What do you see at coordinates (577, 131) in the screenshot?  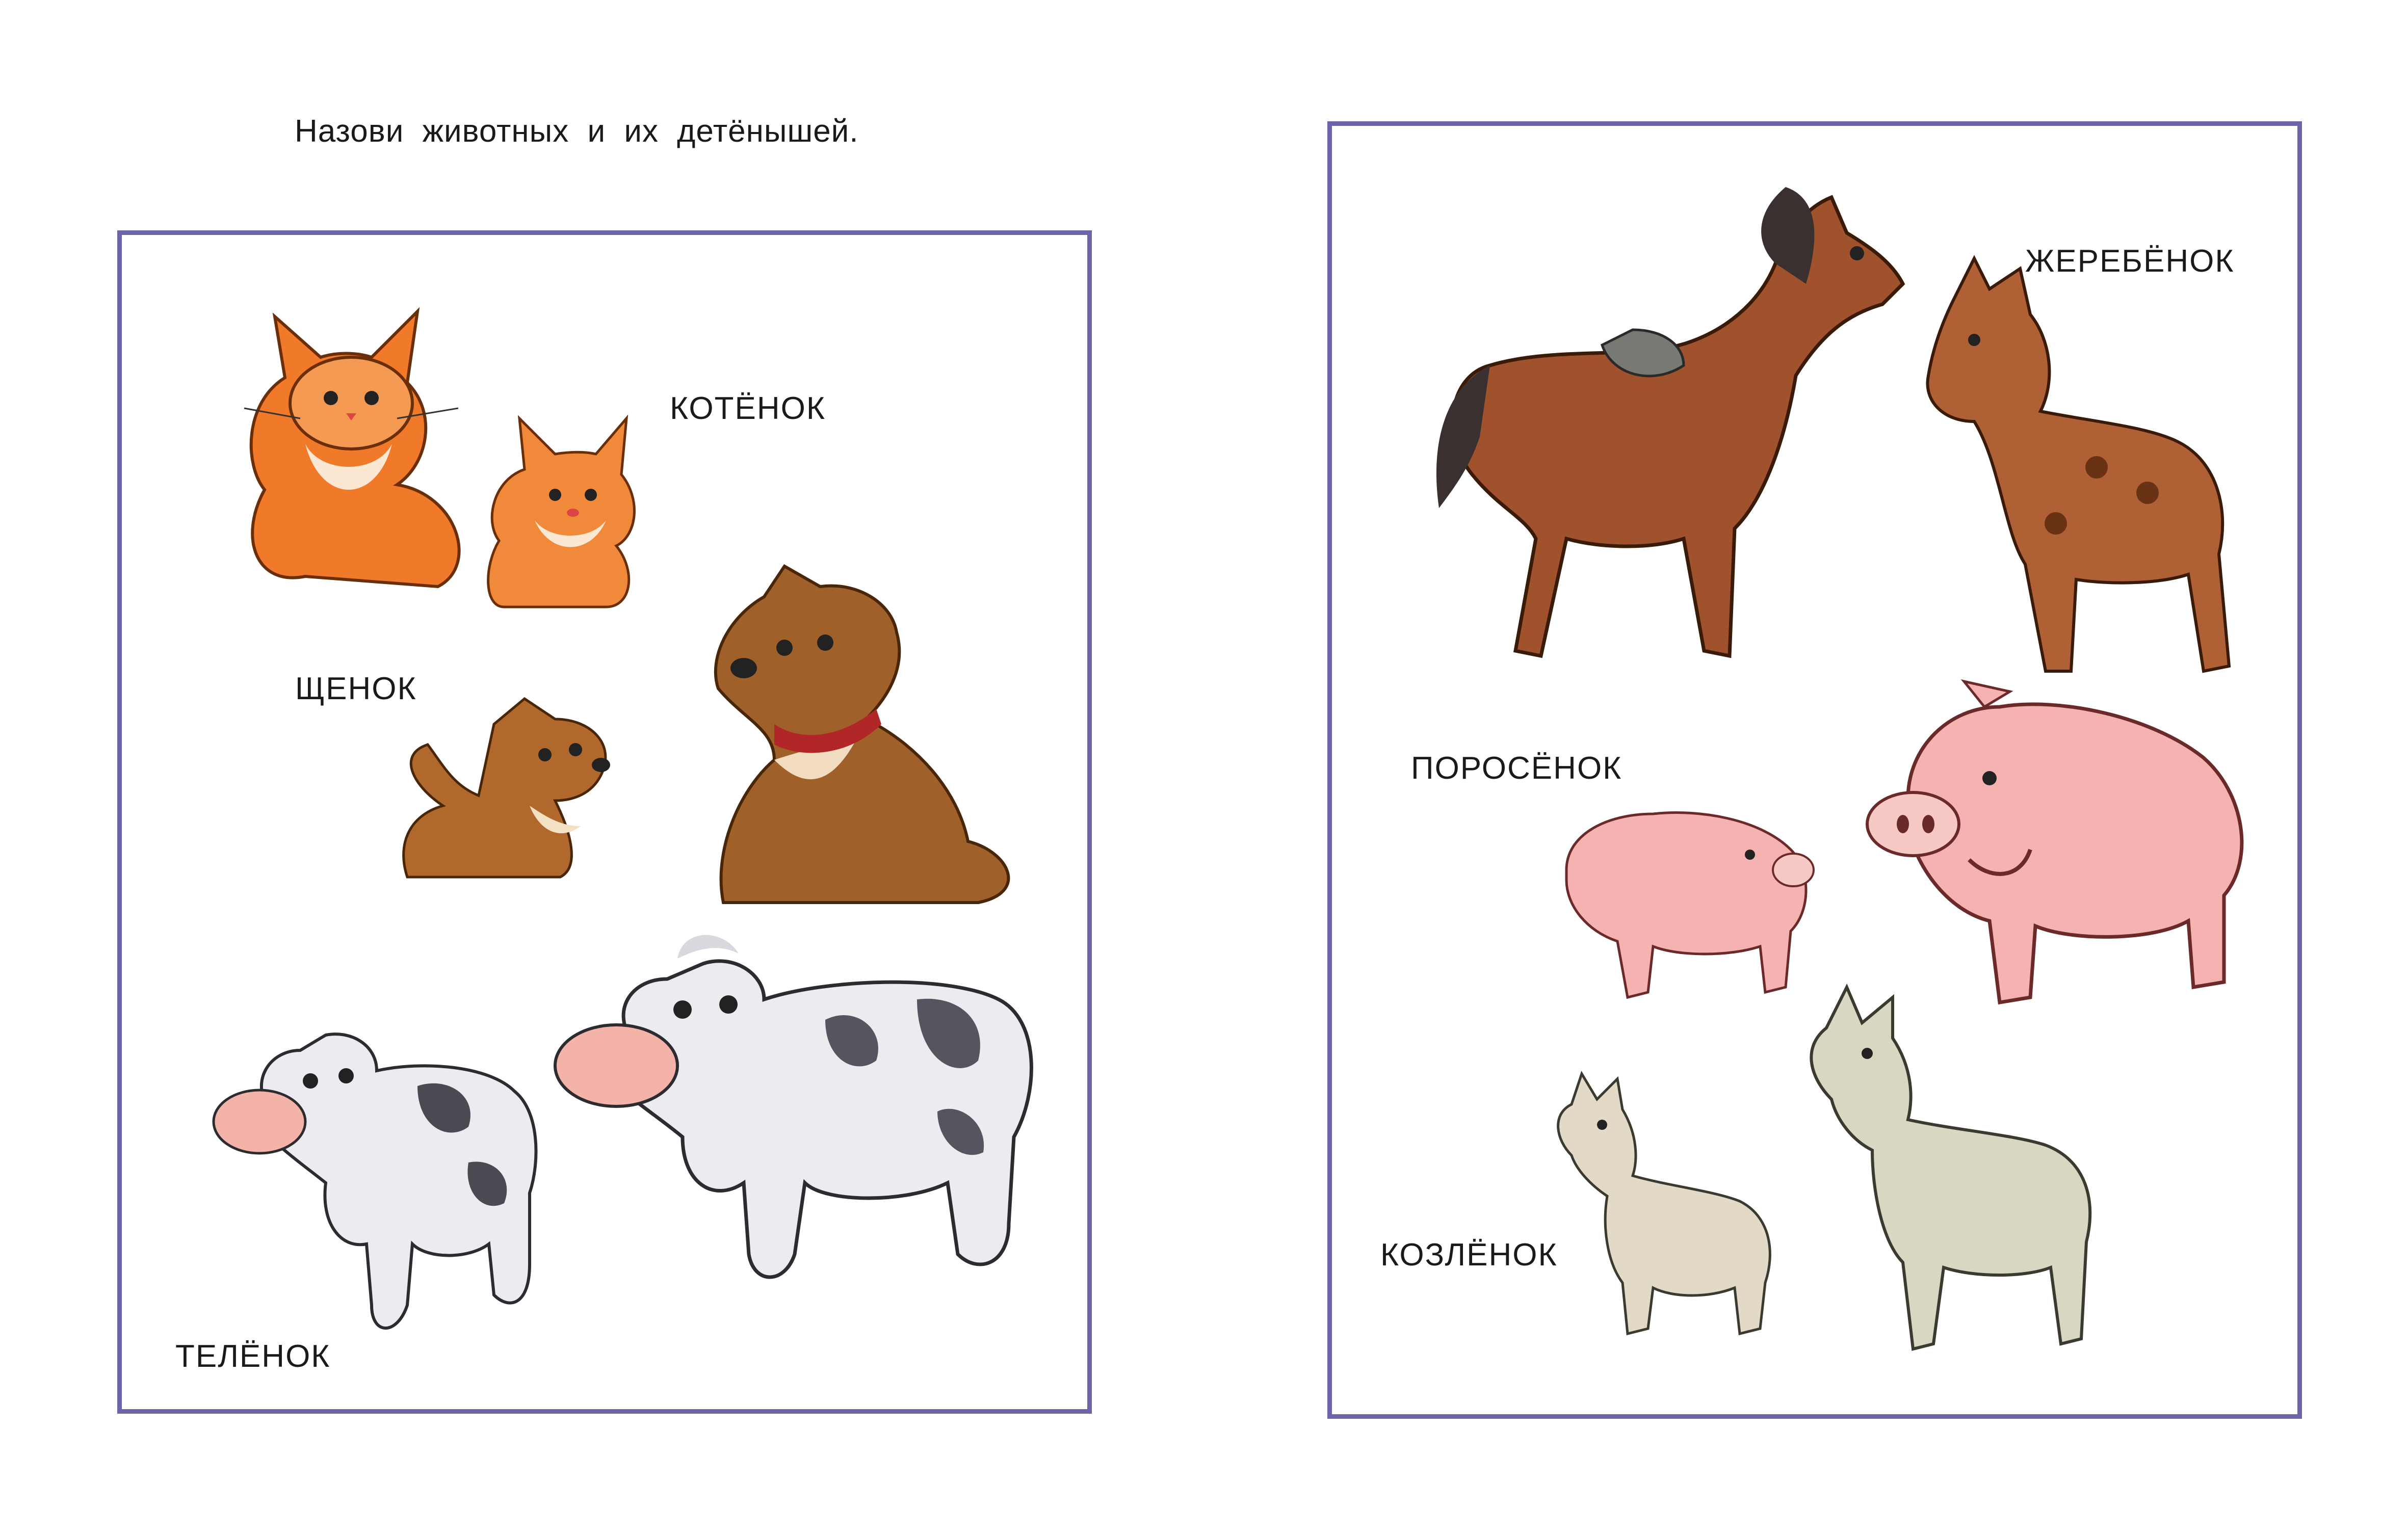 I see `instruction-text: Назови животных и их детёнышей.` at bounding box center [577, 131].